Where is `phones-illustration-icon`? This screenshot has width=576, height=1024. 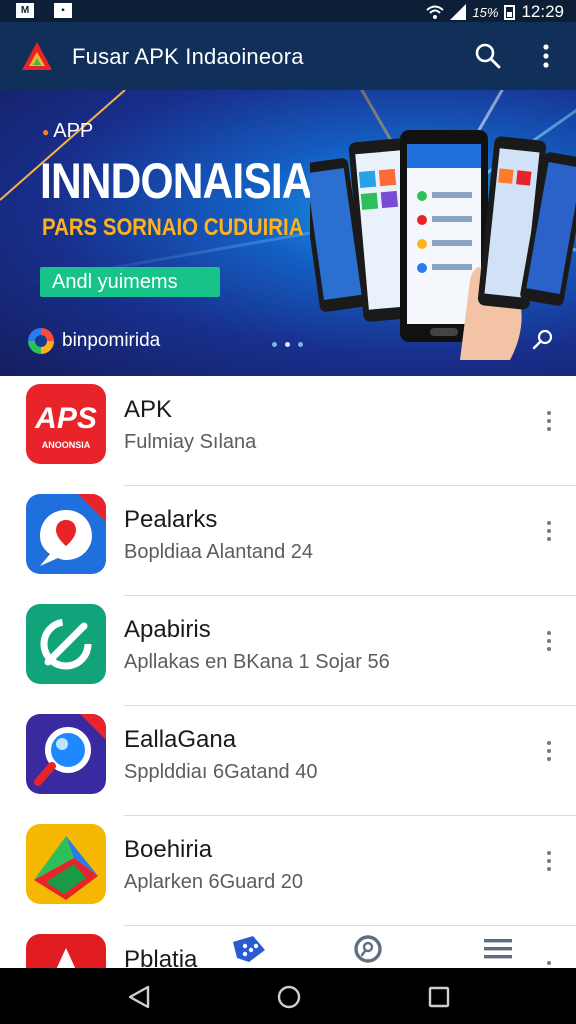
phones-illustration-icon is located at coordinates (443, 245).